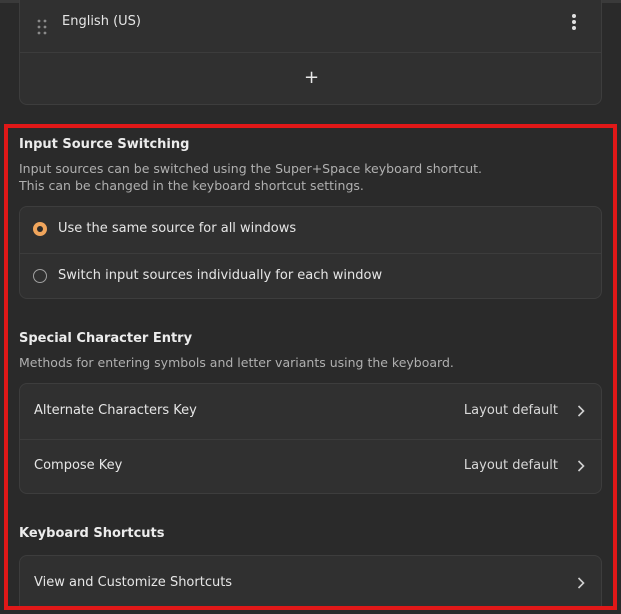  Describe the element at coordinates (310, 411) in the screenshot. I see `alternate-characters-key-row: Alternate Characters Key Layout default` at that location.